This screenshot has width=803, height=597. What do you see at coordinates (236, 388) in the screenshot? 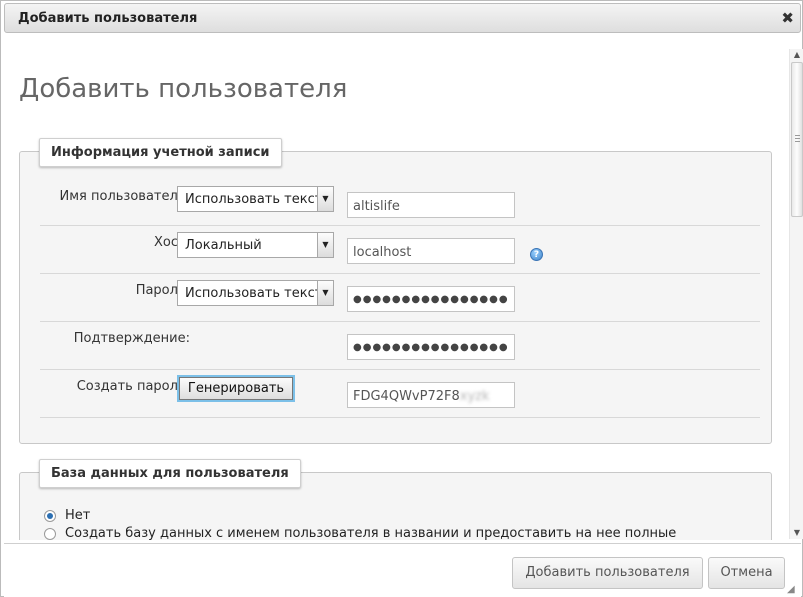
I see `generate-button: Генерировать` at bounding box center [236, 388].